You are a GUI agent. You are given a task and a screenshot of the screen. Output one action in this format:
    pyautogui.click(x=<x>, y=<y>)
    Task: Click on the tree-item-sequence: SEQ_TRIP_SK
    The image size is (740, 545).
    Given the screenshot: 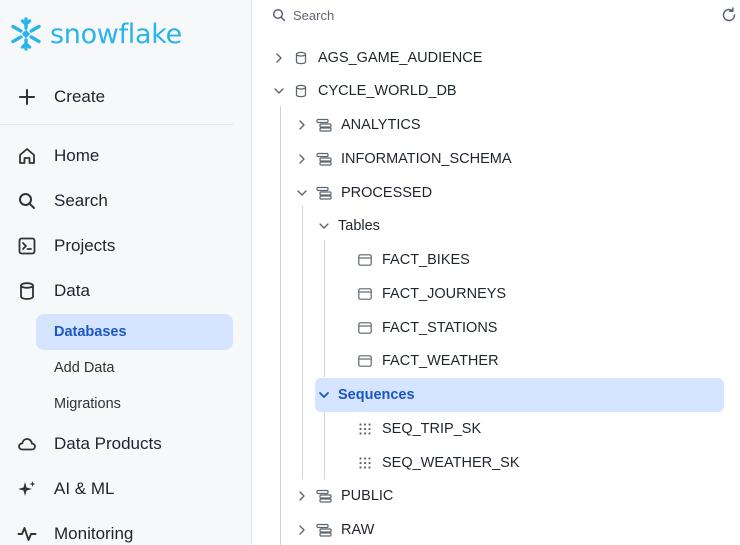 What is the action you would take?
    pyautogui.click(x=419, y=429)
    